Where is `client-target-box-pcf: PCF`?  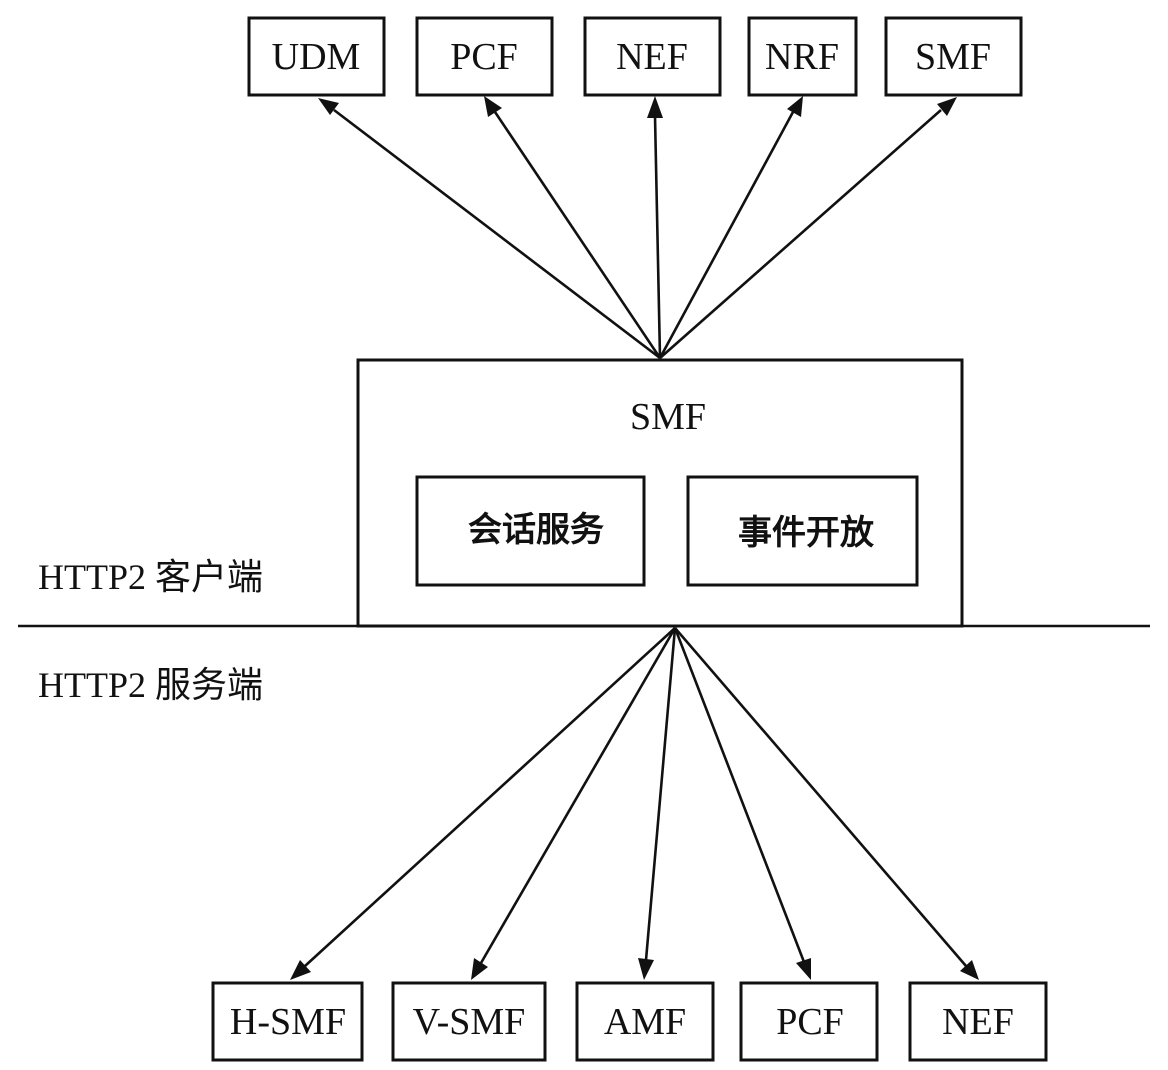 client-target-box-pcf: PCF is located at coordinates (484, 56).